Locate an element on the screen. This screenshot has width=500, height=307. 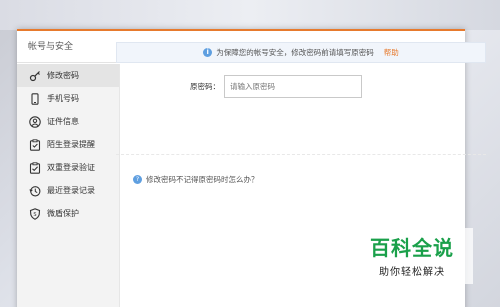
shield-icon: S is located at coordinates (35, 213).